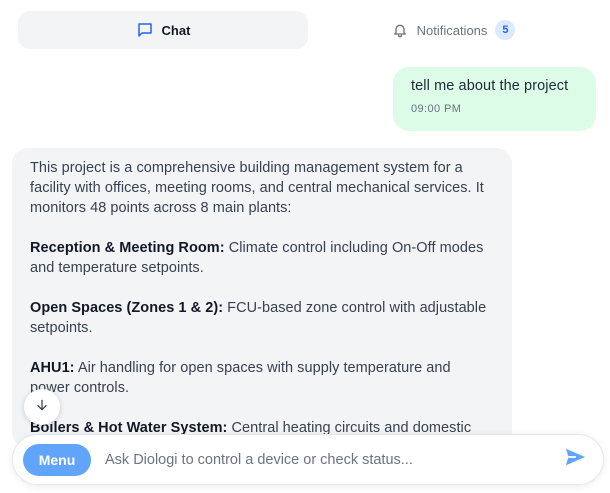 This screenshot has width=610, height=493. I want to click on send-icon, so click(575, 459).